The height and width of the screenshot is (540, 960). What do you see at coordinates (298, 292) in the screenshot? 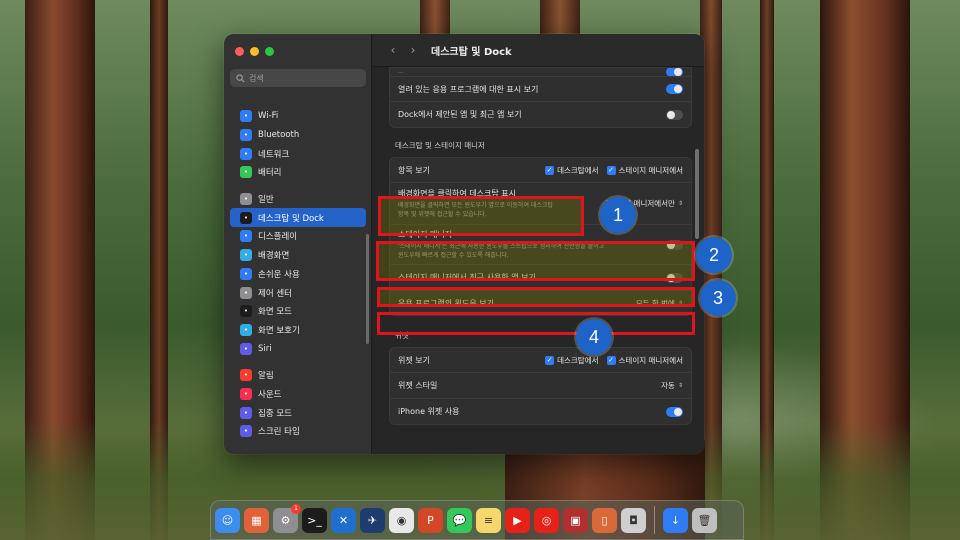
I see `sidebar-item-9: • 제어 센터` at bounding box center [298, 292].